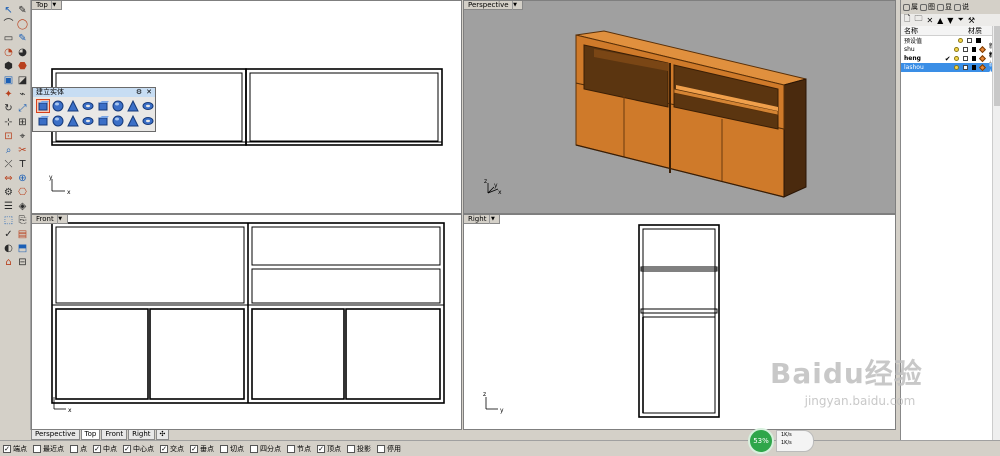 This screenshot has width=1000, height=456. What do you see at coordinates (949, 59) in the screenshot?
I see `current-layer-check-icon: ✔` at bounding box center [949, 59].